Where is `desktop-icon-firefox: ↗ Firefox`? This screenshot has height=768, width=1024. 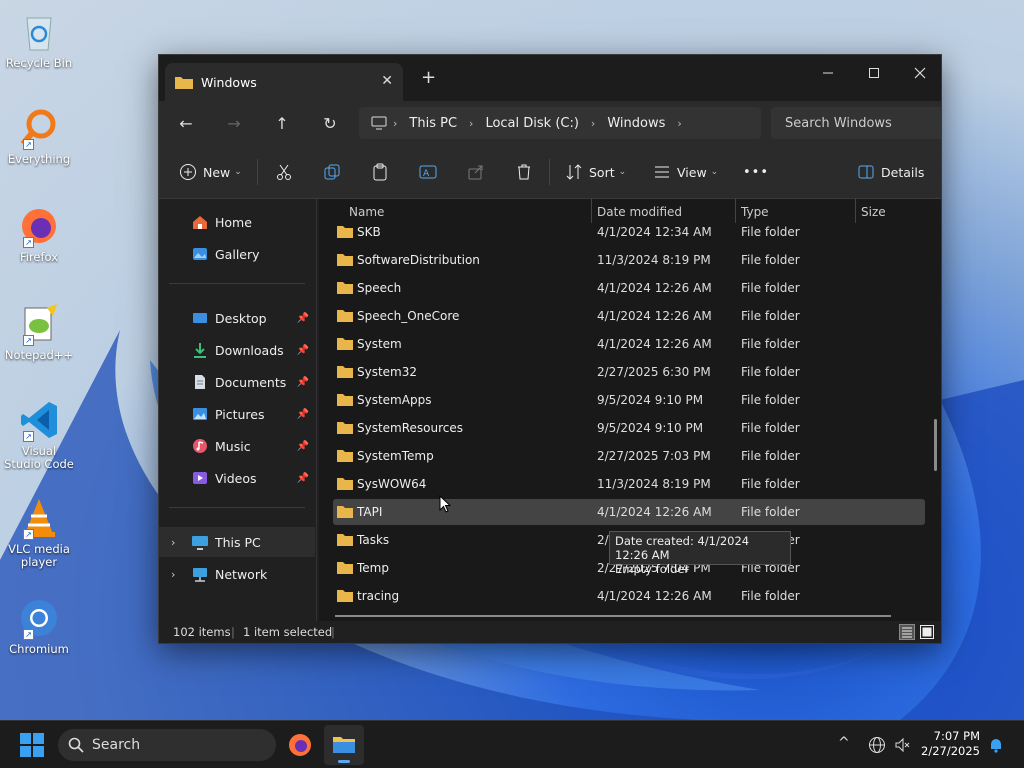 desktop-icon-firefox: ↗ Firefox is located at coordinates (39, 234).